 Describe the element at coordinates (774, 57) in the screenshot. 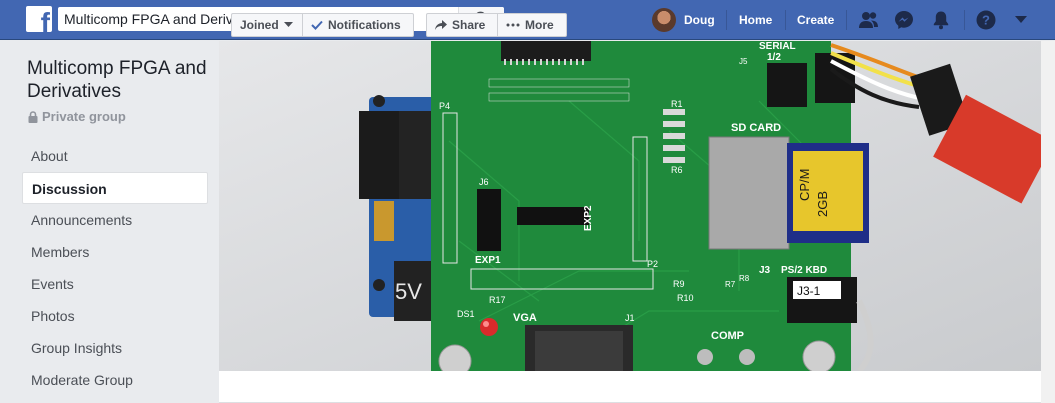

I see `label-serial-sub: 1/2` at that location.